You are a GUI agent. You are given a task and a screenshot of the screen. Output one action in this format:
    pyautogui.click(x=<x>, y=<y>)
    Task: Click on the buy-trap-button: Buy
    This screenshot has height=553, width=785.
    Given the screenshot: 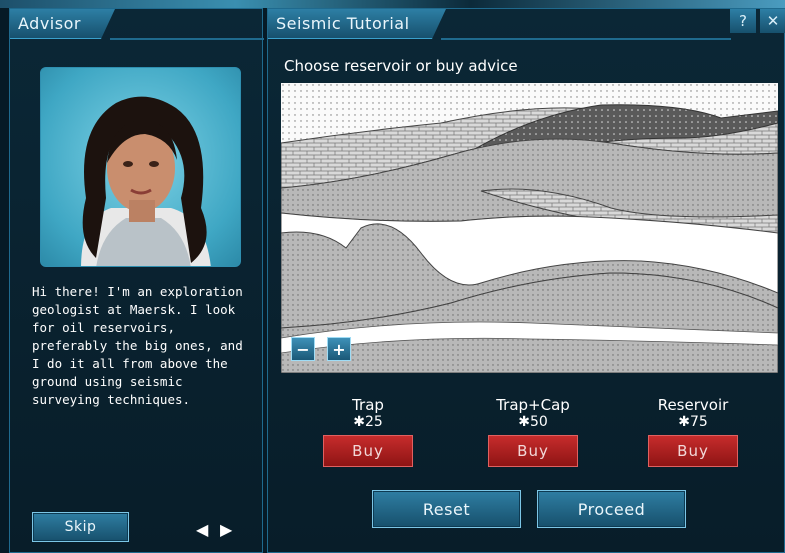 What is the action you would take?
    pyautogui.click(x=368, y=451)
    